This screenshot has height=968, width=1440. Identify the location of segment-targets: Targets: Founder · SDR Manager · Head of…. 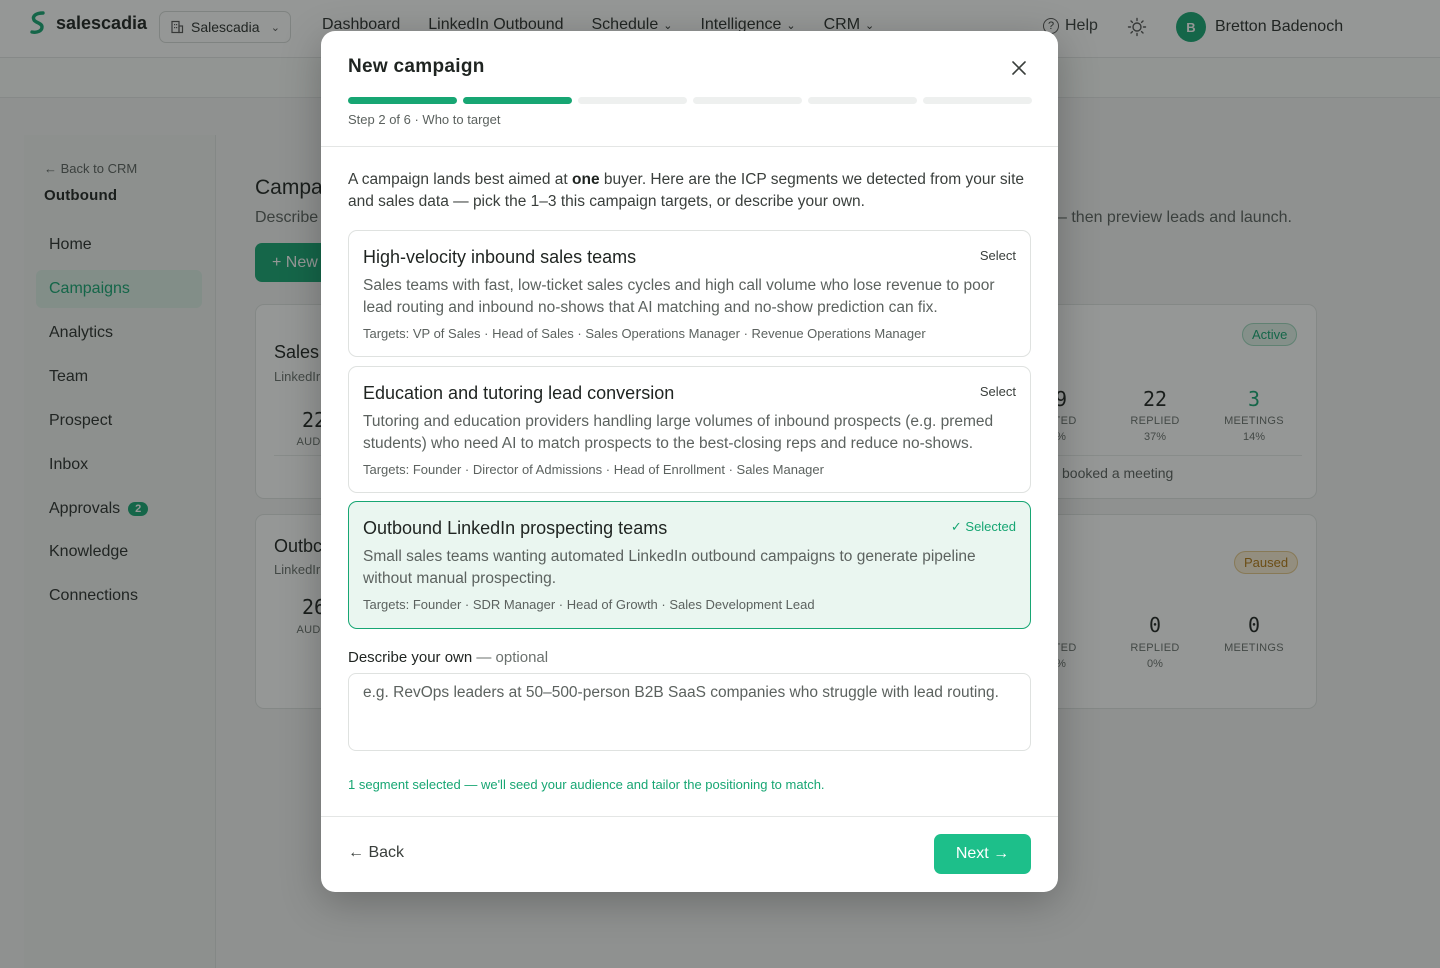
(589, 604).